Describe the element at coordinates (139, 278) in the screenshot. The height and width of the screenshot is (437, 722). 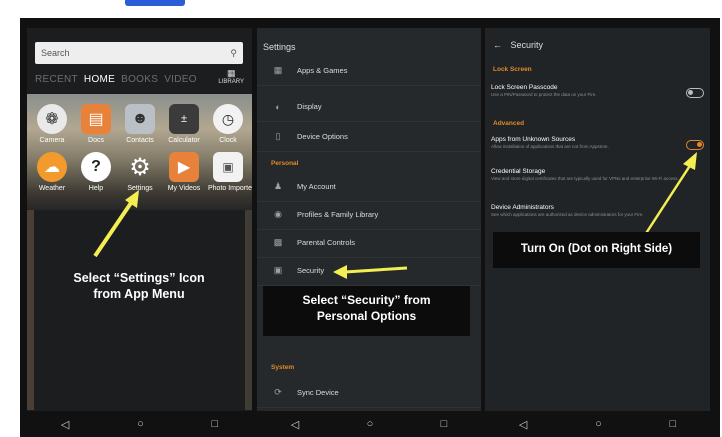
I see `settings-instruction-line1: Select “Settings” Icon` at that location.